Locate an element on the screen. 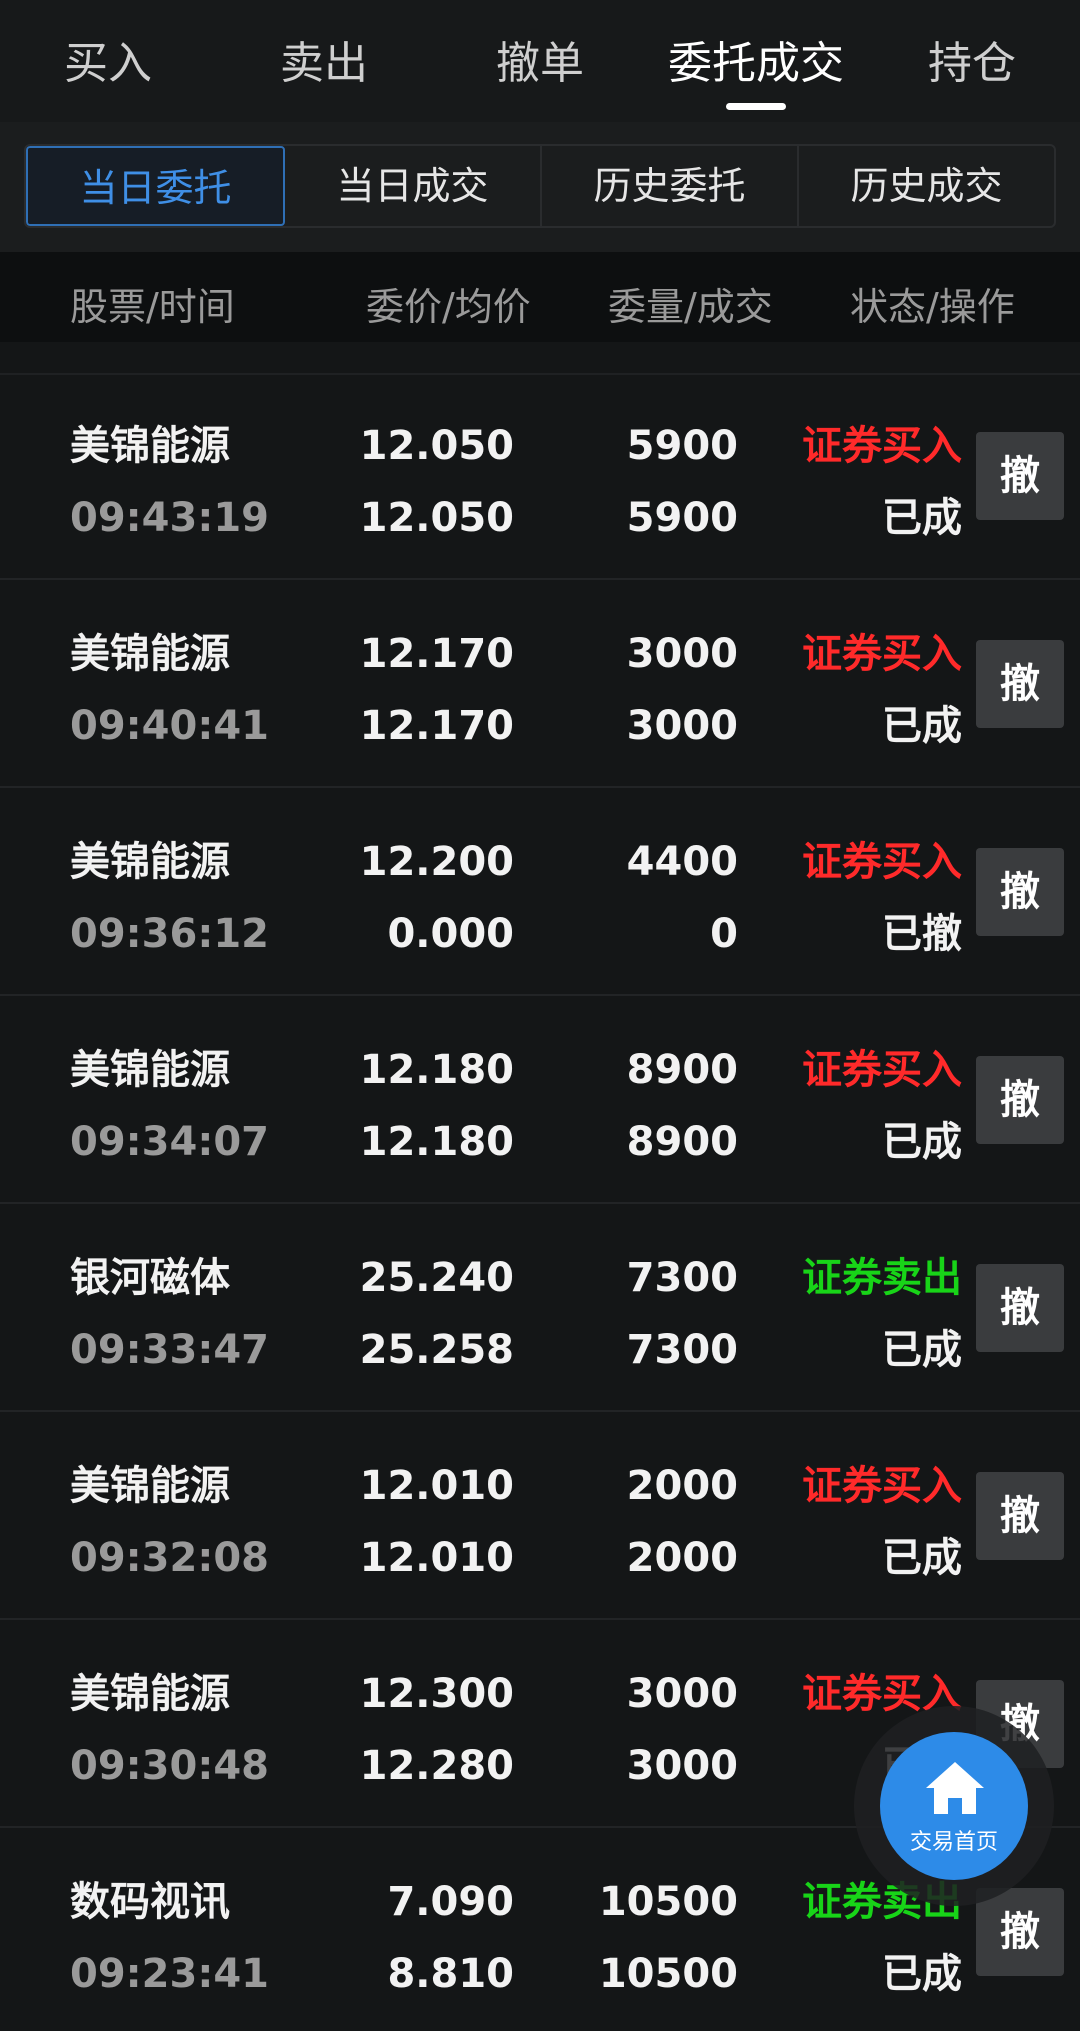 The width and height of the screenshot is (1080, 2031). order-time: 09:43:19 is located at coordinates (169, 518).